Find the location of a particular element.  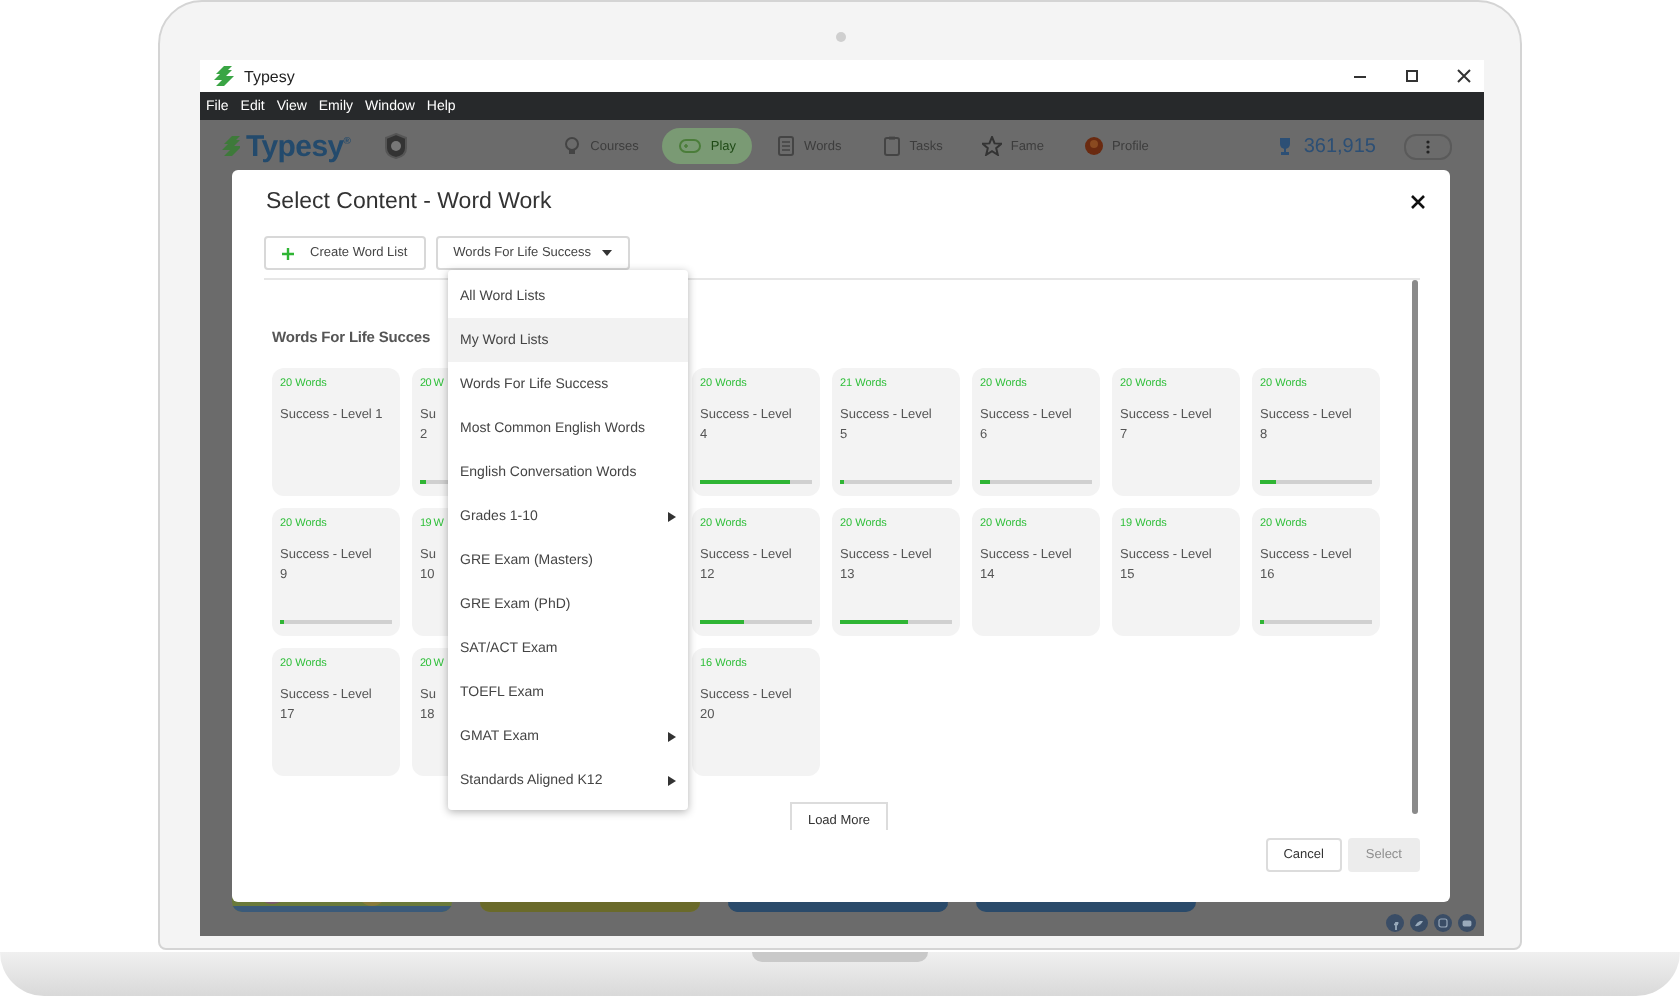

gamepad-icon is located at coordinates (690, 146).